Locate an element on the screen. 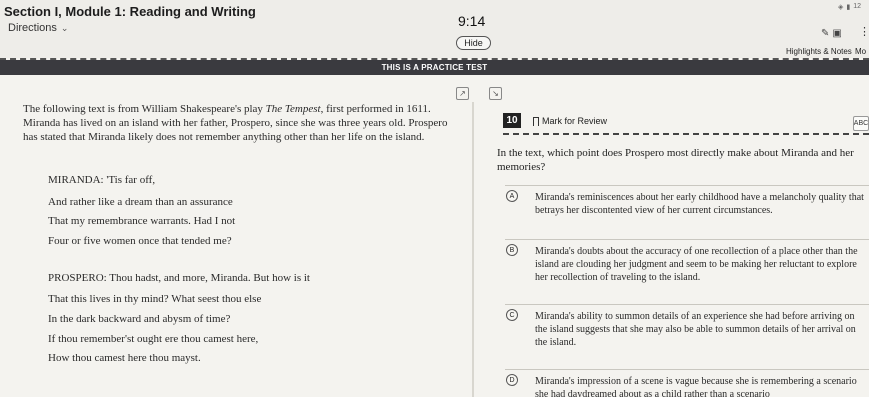 This screenshot has width=869, height=397. status-bar: ◈ ▮ 12 is located at coordinates (849, 7).